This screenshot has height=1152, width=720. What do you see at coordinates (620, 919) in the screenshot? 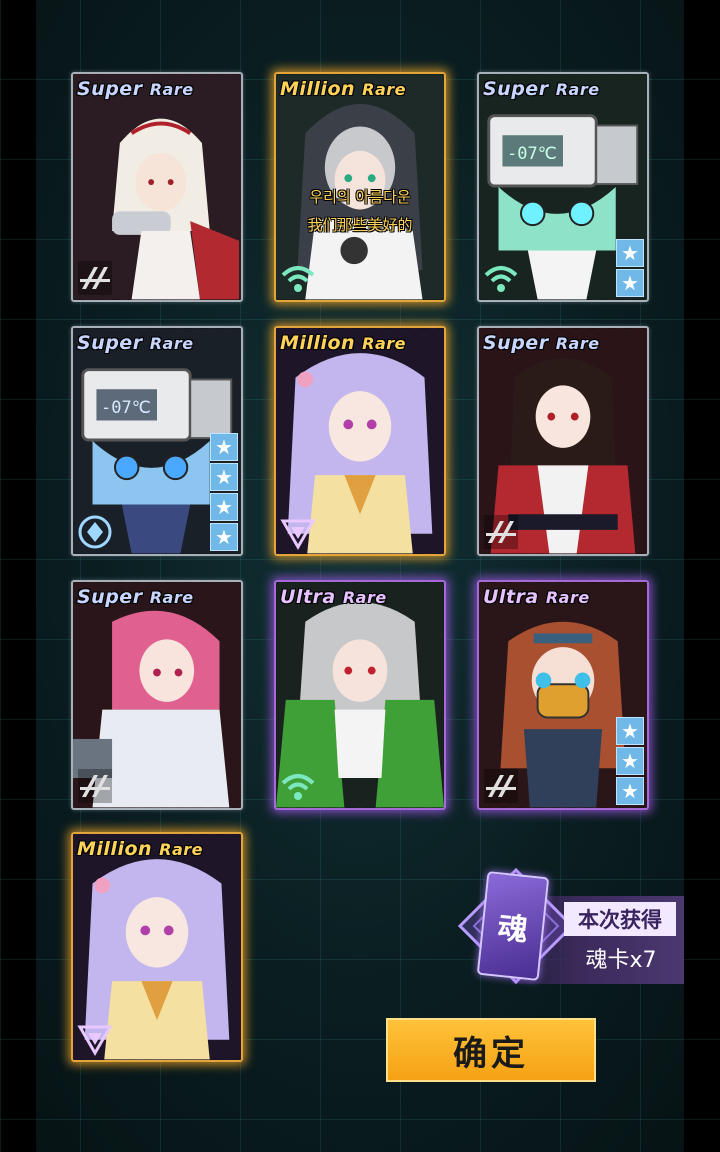
I see `reward-title: 本次获得` at bounding box center [620, 919].